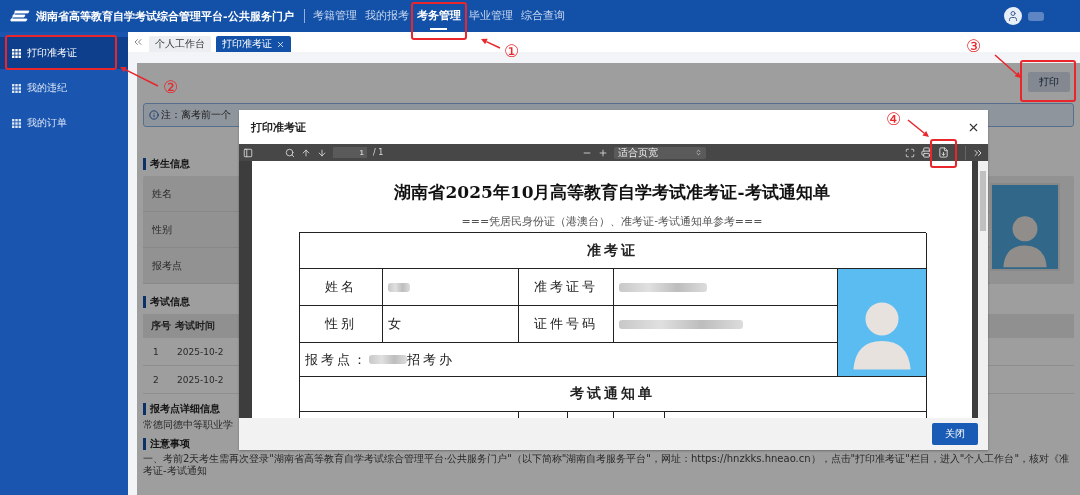 Image resolution: width=1080 pixels, height=495 pixels. Describe the element at coordinates (350, 152) in the screenshot. I see `page-number-field: 1` at that location.